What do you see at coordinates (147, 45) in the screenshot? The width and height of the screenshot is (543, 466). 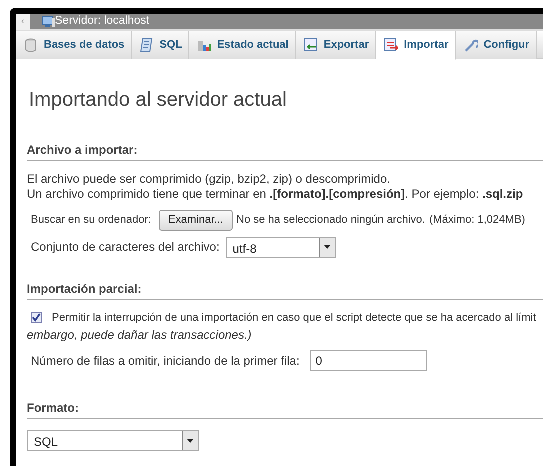 I see `scroll-icon` at bounding box center [147, 45].